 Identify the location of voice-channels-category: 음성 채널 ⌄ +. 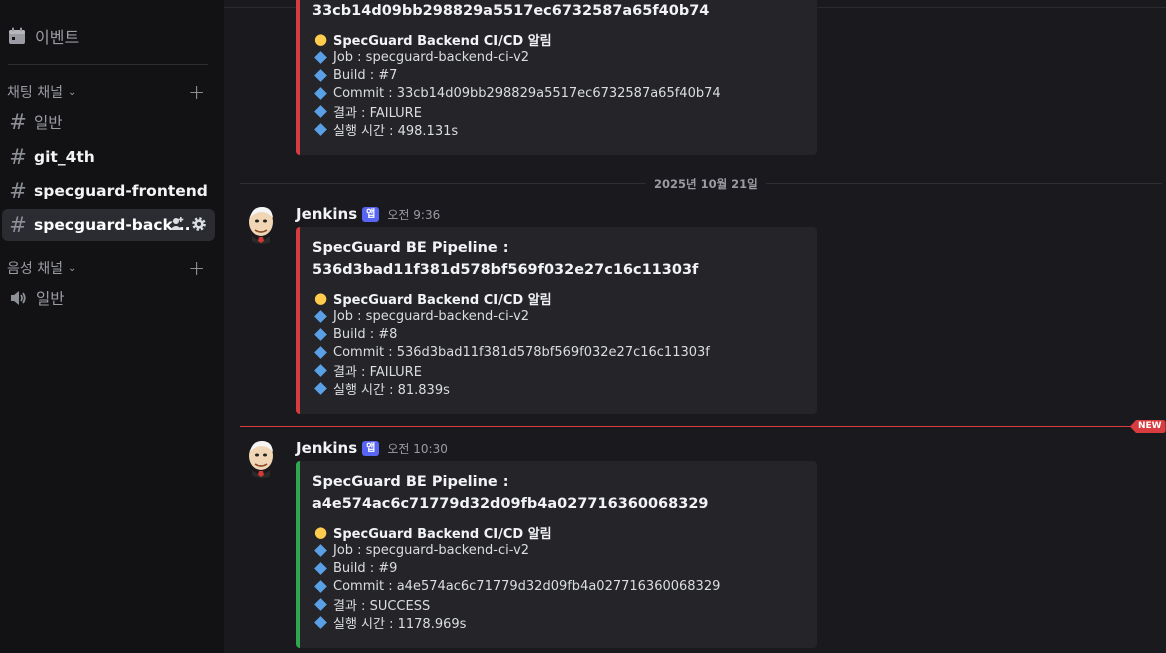
(110, 268).